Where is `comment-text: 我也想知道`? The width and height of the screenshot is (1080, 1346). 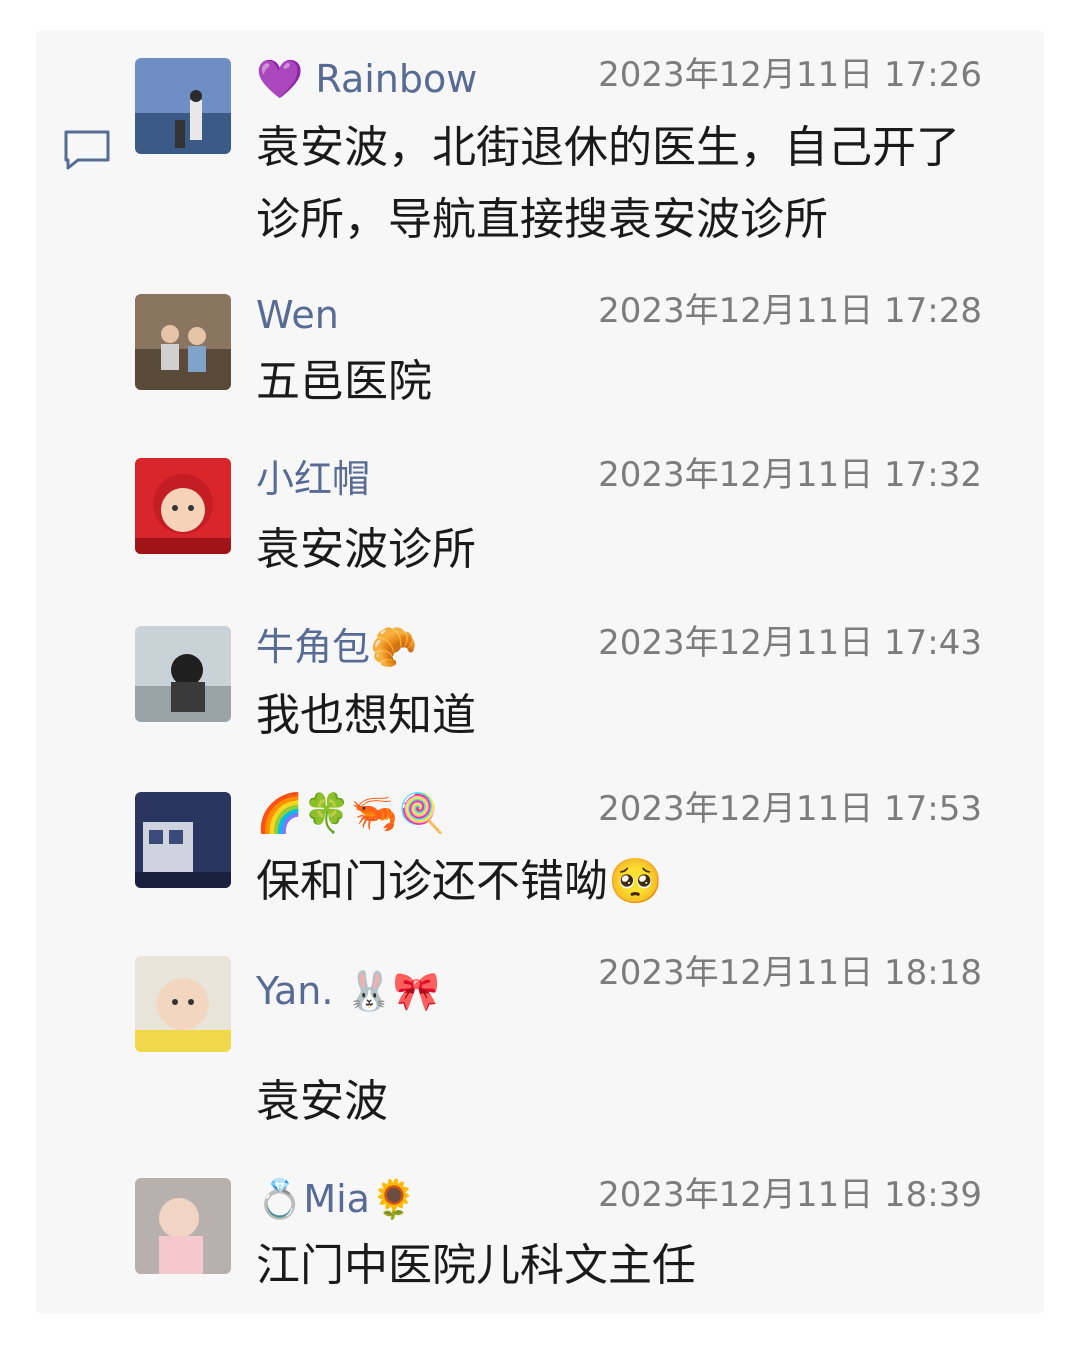 comment-text: 我也想知道 is located at coordinates (366, 715).